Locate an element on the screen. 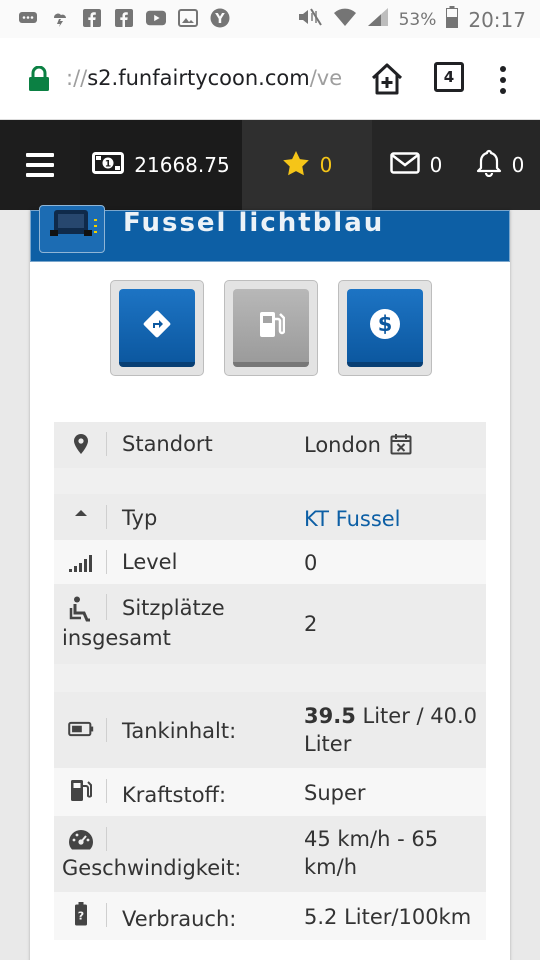  tab-switcher-button: 4 is located at coordinates (449, 77).